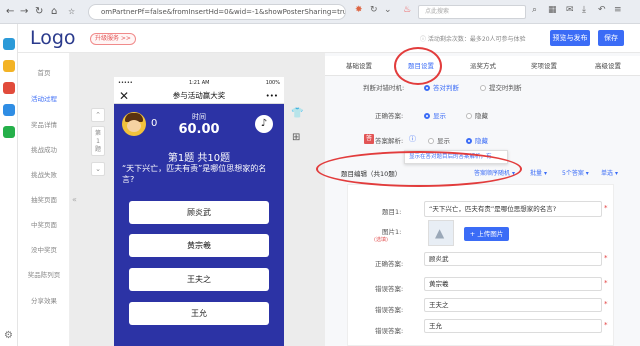 The image size is (640, 346). What do you see at coordinates (24, 12) in the screenshot?
I see `forward-icon: →` at bounding box center [24, 12].